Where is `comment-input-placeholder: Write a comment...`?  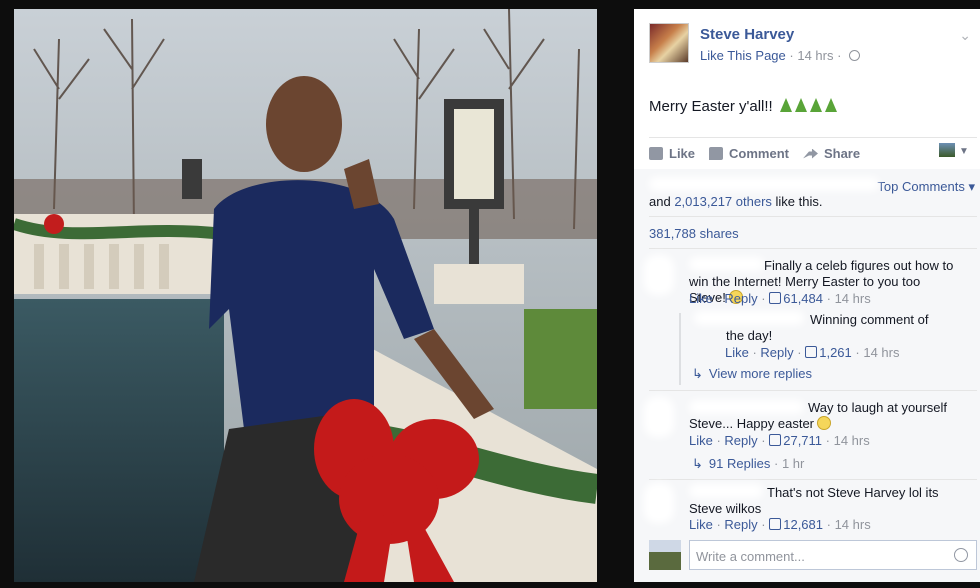
comment-input-placeholder: Write a comment... is located at coordinates (750, 556).